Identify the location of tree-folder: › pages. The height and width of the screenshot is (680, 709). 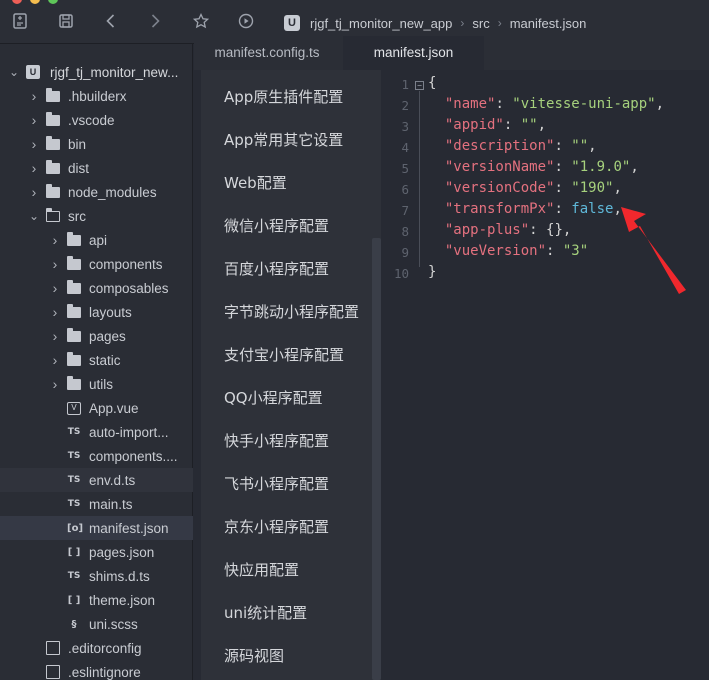
(96, 336).